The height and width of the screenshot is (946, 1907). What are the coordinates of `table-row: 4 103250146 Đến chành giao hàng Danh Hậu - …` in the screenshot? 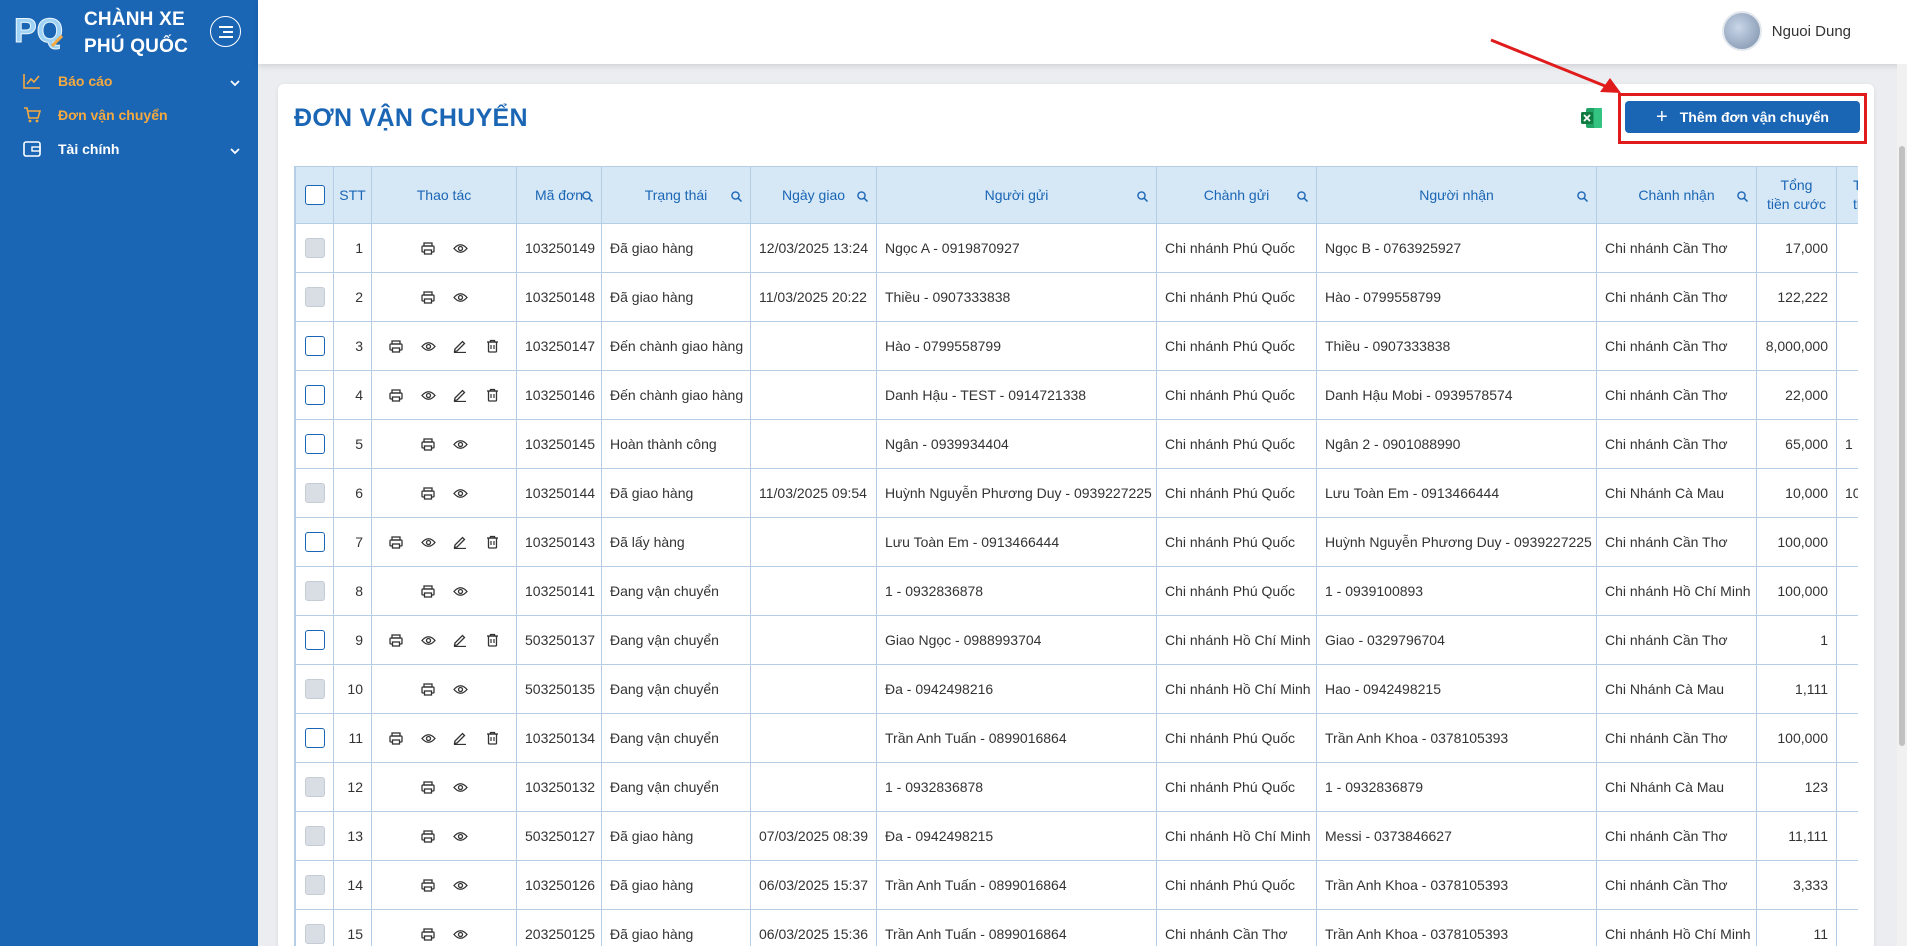 It's located at (1076, 395).